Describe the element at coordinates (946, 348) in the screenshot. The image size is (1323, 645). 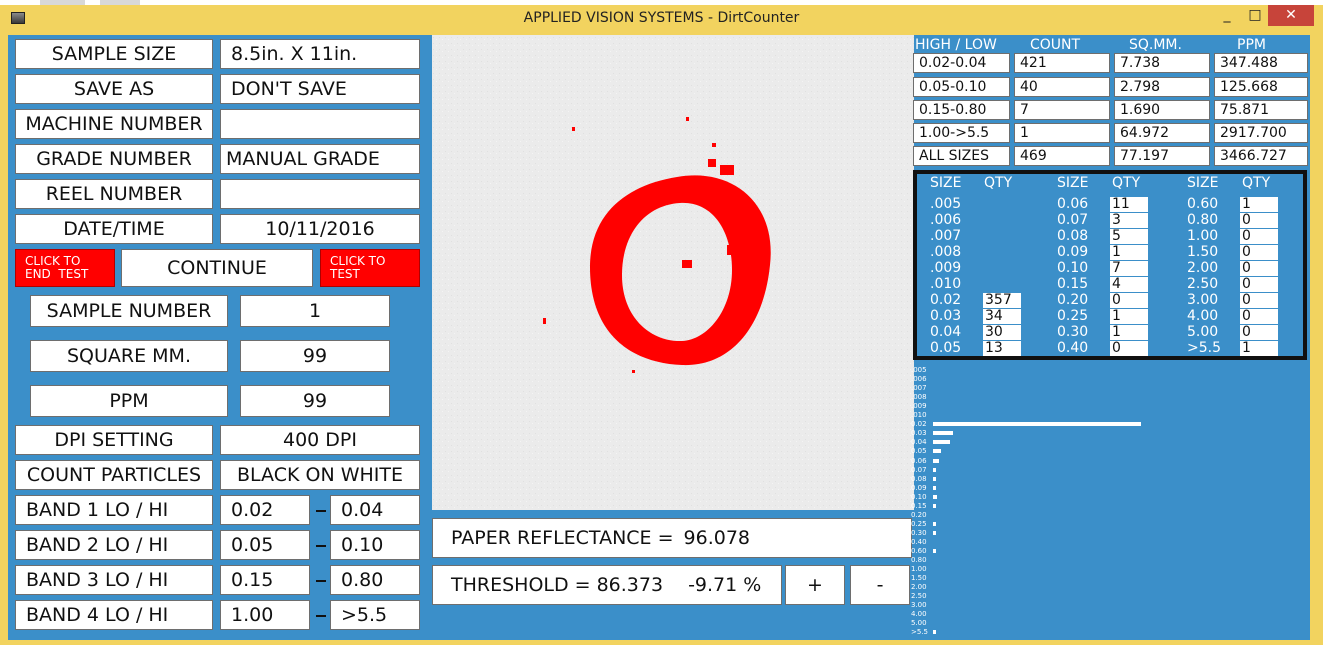
I see `size-value: 0.05` at that location.